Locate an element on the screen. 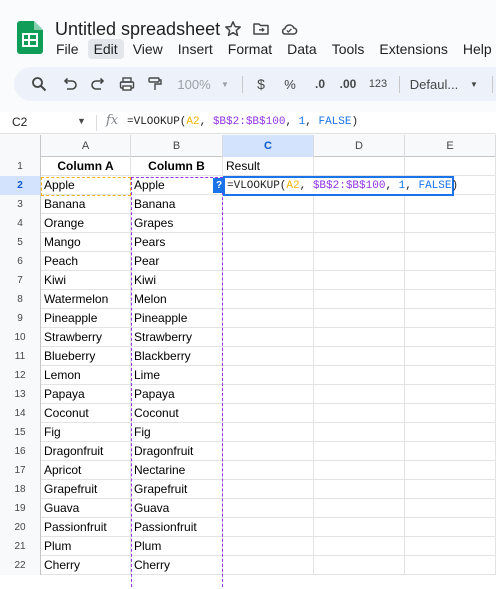 The height and width of the screenshot is (589, 496). undo-button is located at coordinates (70, 84).